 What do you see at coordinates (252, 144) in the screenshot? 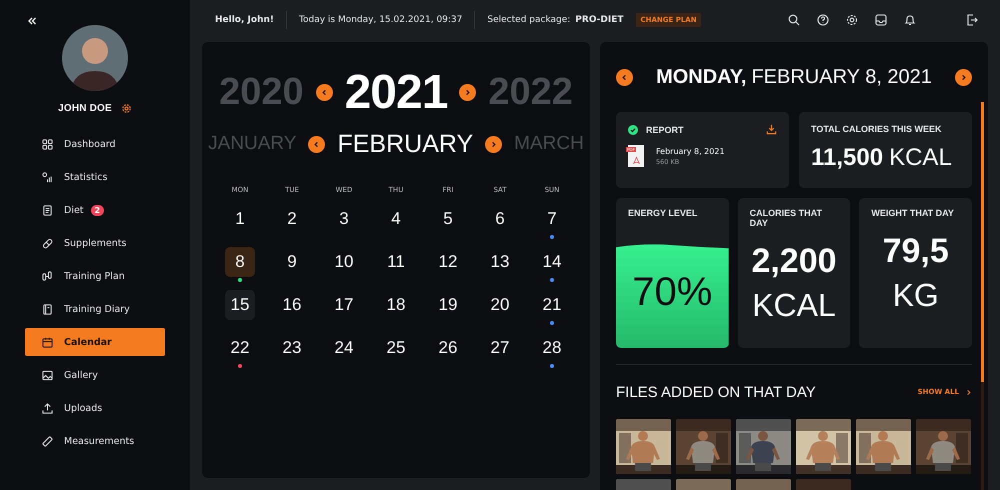
I see `previous-month: JANUARY` at bounding box center [252, 144].